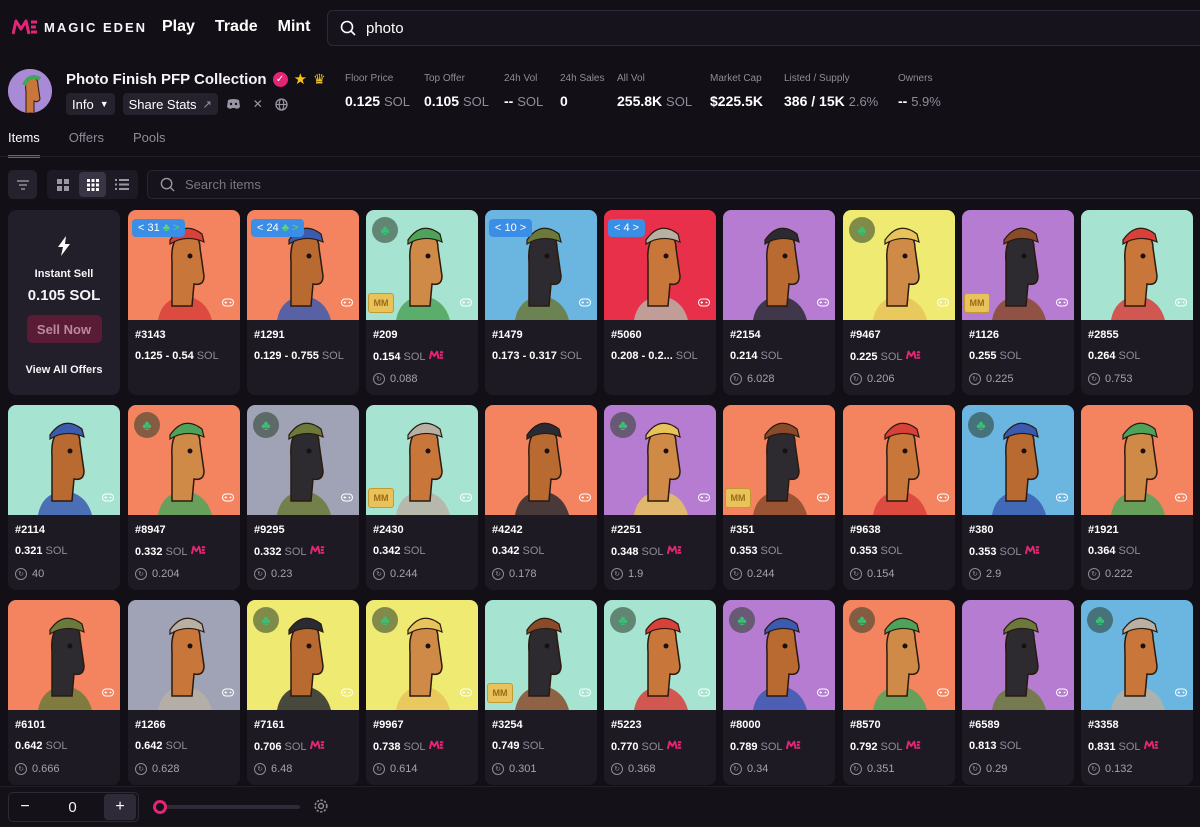 Image resolution: width=1200 pixels, height=827 pixels. I want to click on decrement-button: −, so click(25, 807).